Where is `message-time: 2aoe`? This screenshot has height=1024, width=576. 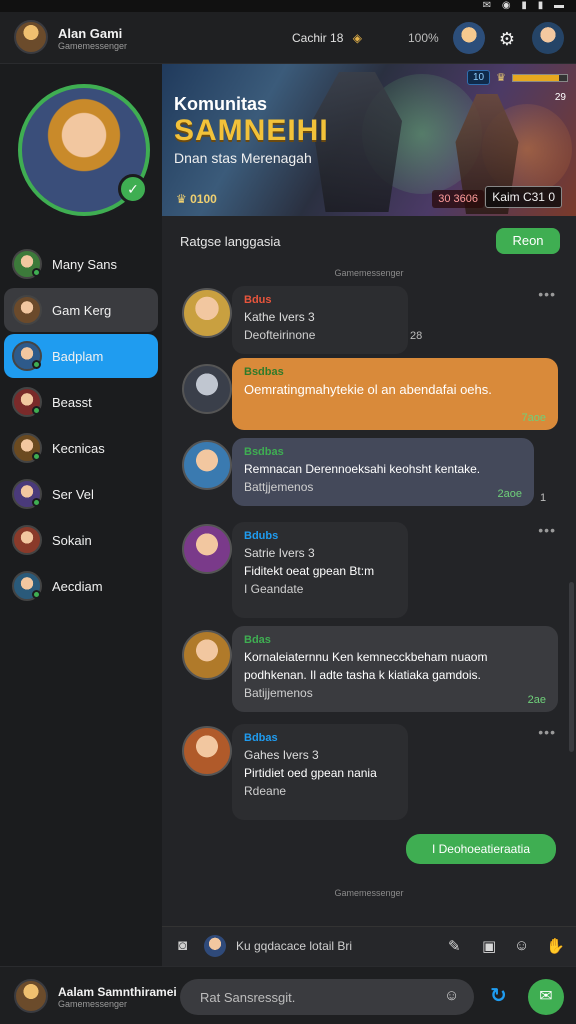
message-time: 2aoe is located at coordinates (509, 494).